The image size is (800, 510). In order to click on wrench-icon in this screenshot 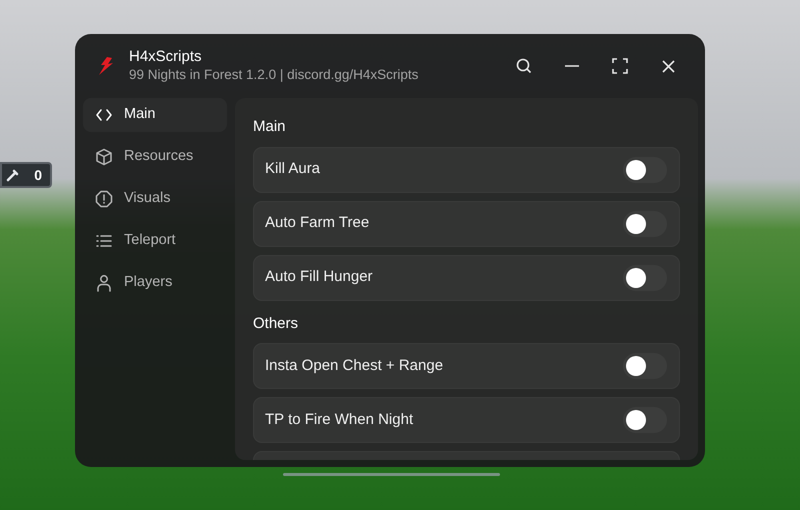, I will do `click(13, 175)`.